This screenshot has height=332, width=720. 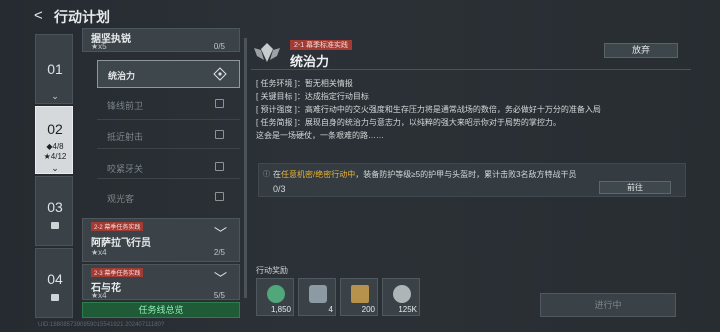 I want to click on task-description: 在任意机密/绝密行动中，装备防护等级≥5的护甲与头盔时，累计击败3名敌方特战干员, so click(x=425, y=174).